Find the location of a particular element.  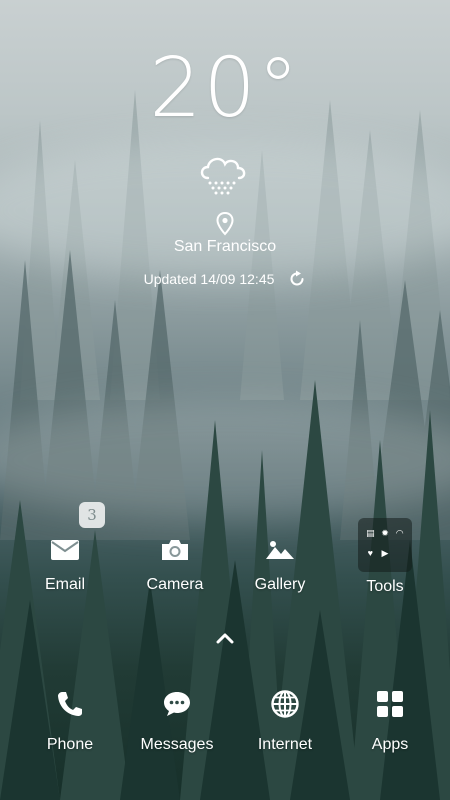

notes-icon: ▤ is located at coordinates (370, 532).